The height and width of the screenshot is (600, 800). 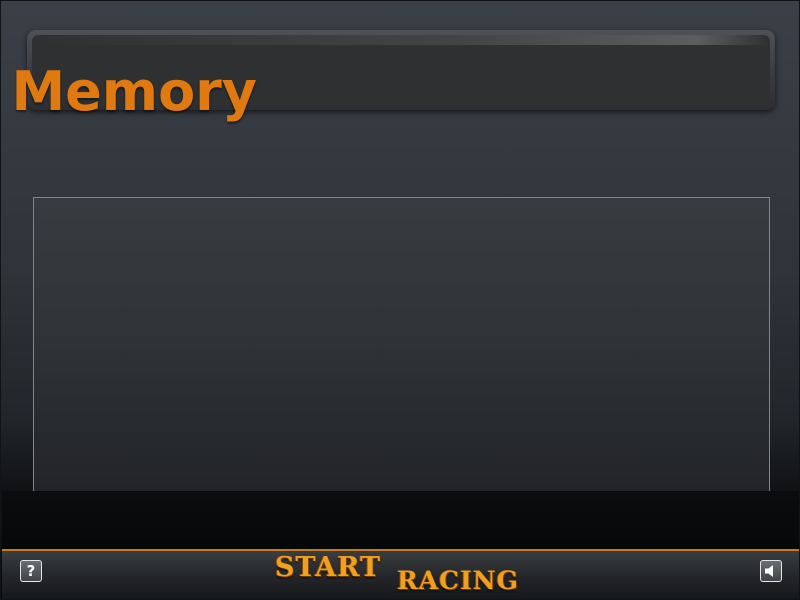 I want to click on title-bar: a Memory, so click(x=388, y=76).